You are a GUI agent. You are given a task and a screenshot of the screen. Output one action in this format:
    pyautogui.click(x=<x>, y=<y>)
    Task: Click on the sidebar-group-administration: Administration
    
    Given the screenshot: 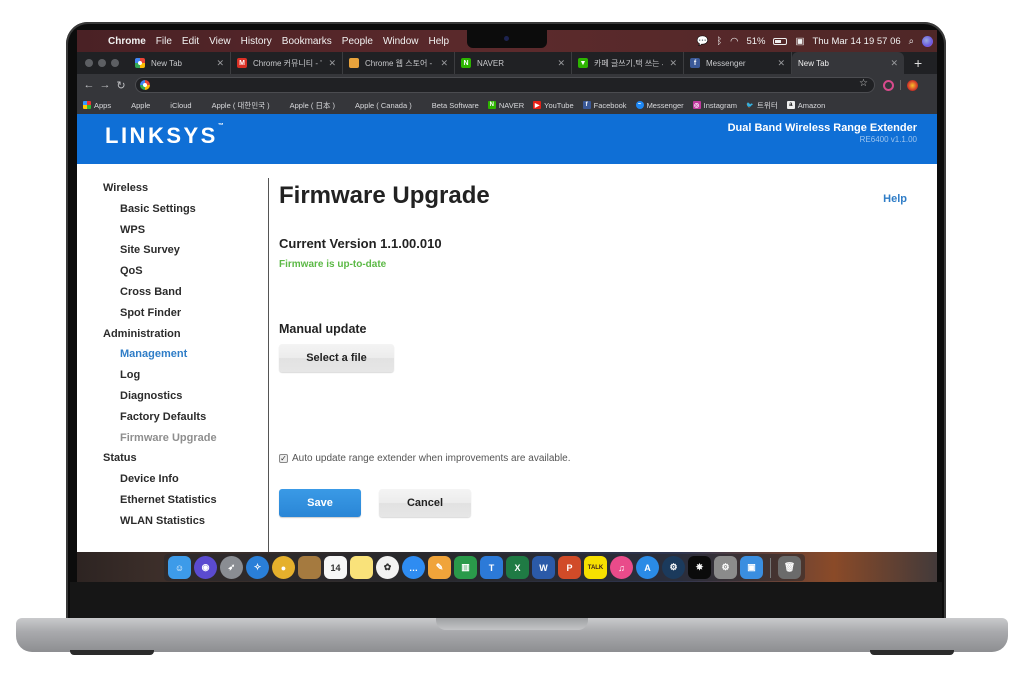 What is the action you would take?
    pyautogui.click(x=185, y=334)
    